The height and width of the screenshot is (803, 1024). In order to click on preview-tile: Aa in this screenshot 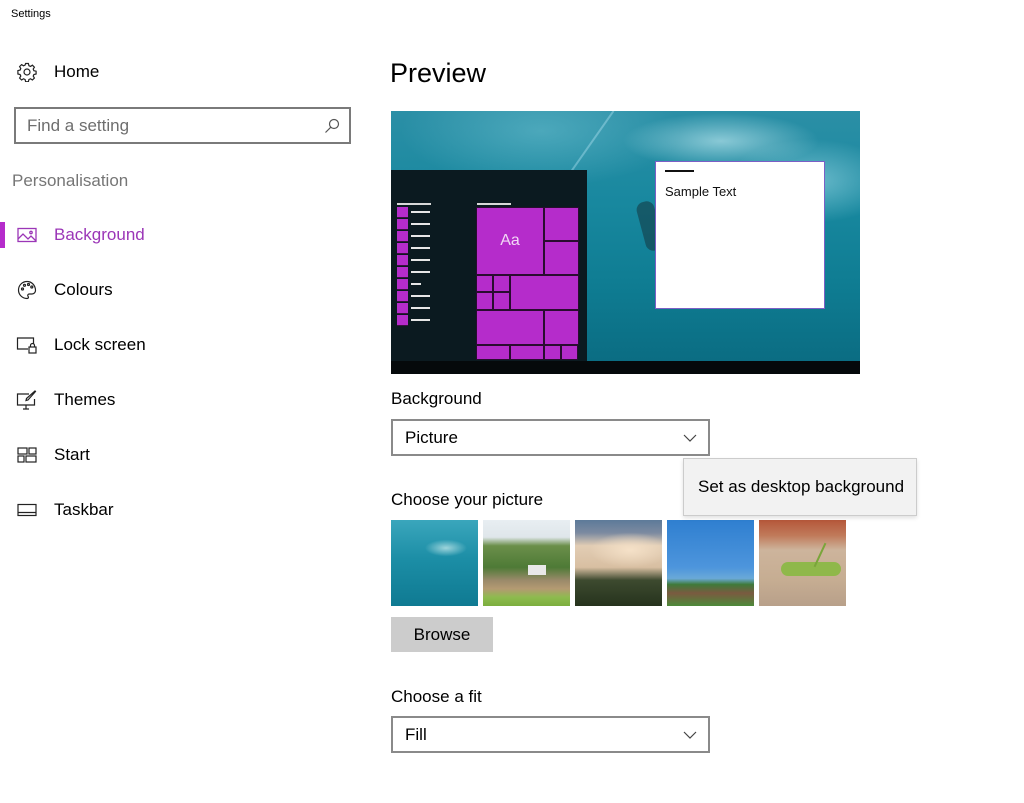, I will do `click(510, 241)`.